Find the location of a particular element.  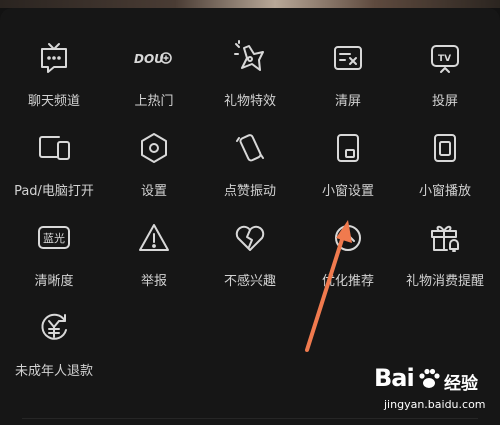

baidu-jingyan-watermark: Bai 经验 jingyan.baidu.com is located at coordinates (426, 390).